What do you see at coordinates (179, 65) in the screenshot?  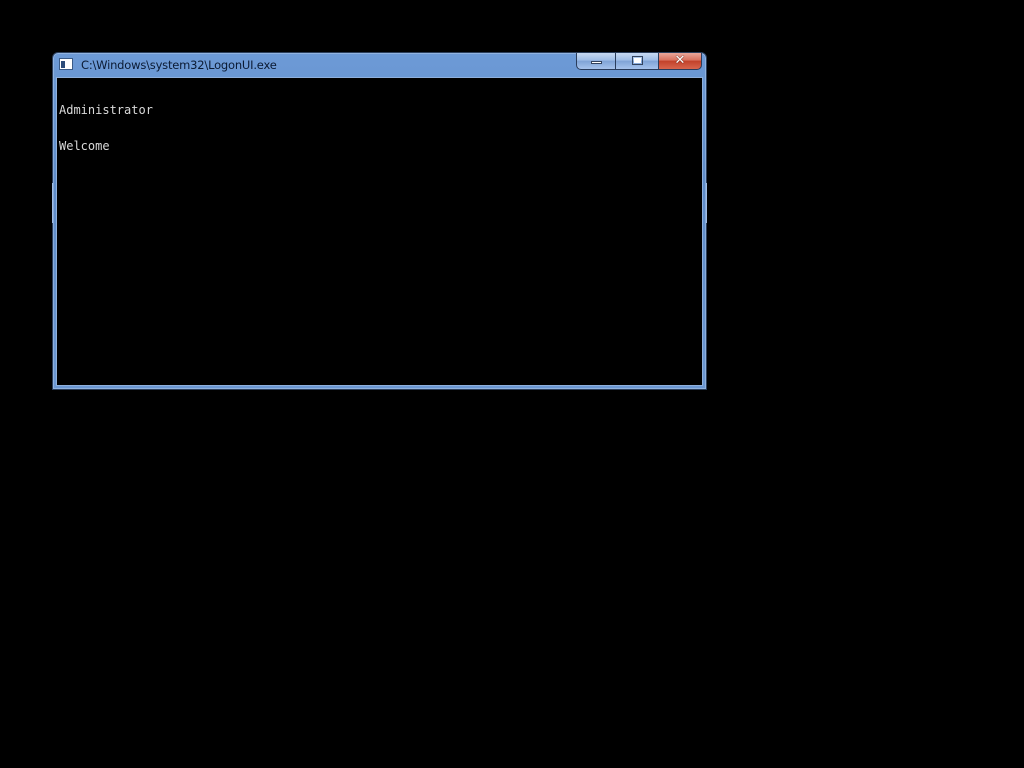 I see `window-title: C:\Windows\system32\LogonUI.exe` at bounding box center [179, 65].